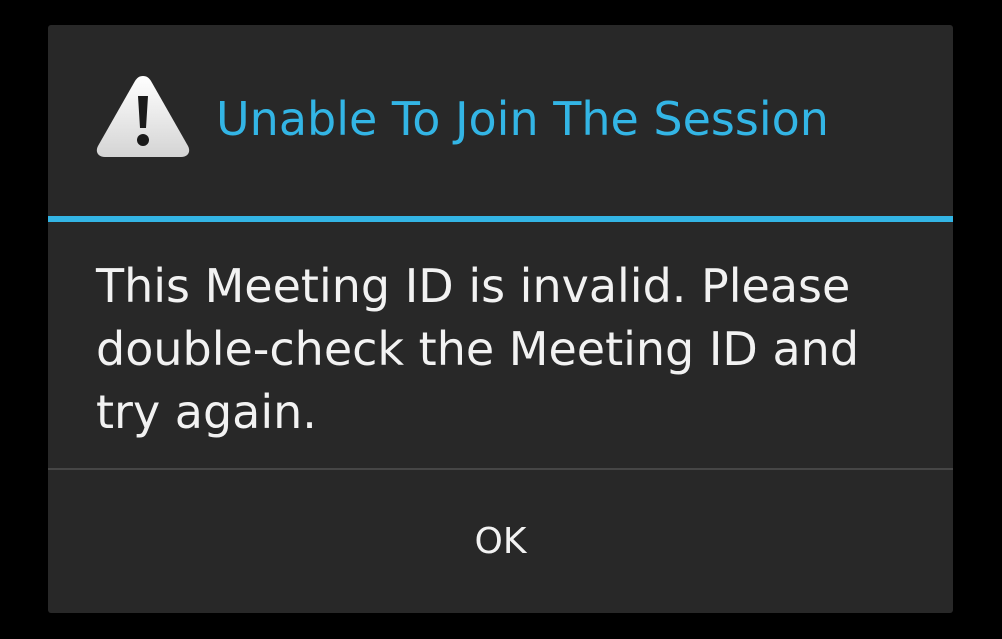  Describe the element at coordinates (500, 219) in the screenshot. I see `title-divider` at that location.